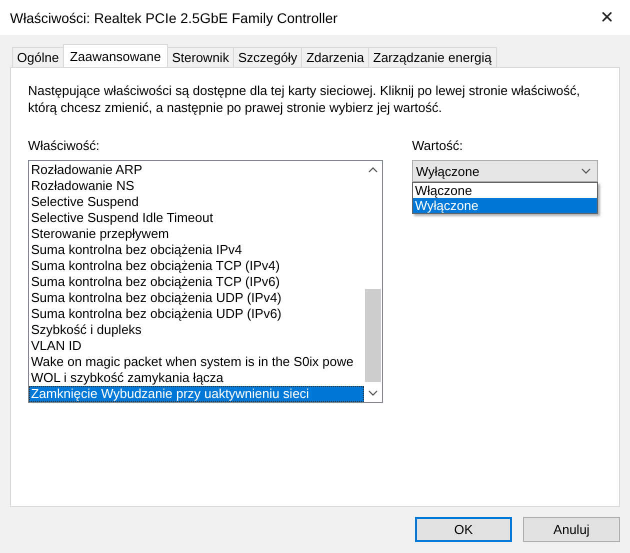  Describe the element at coordinates (505, 190) in the screenshot. I see `dropdown-option: Włączone` at that location.